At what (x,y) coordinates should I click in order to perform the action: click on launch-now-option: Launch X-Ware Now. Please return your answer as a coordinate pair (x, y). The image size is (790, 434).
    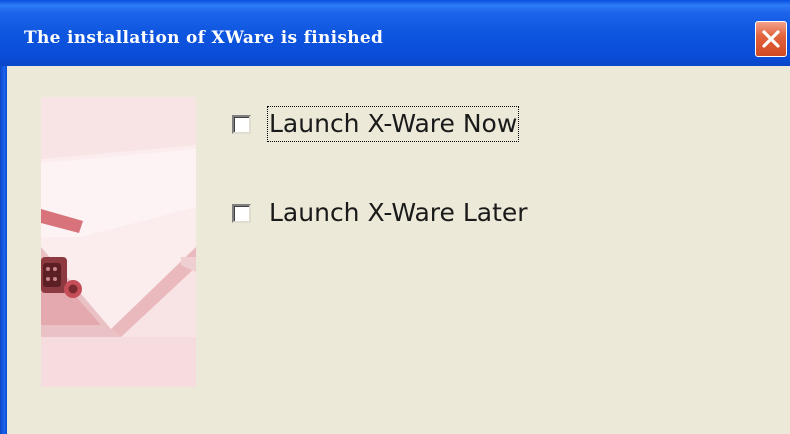
    Looking at the image, I should click on (376, 124).